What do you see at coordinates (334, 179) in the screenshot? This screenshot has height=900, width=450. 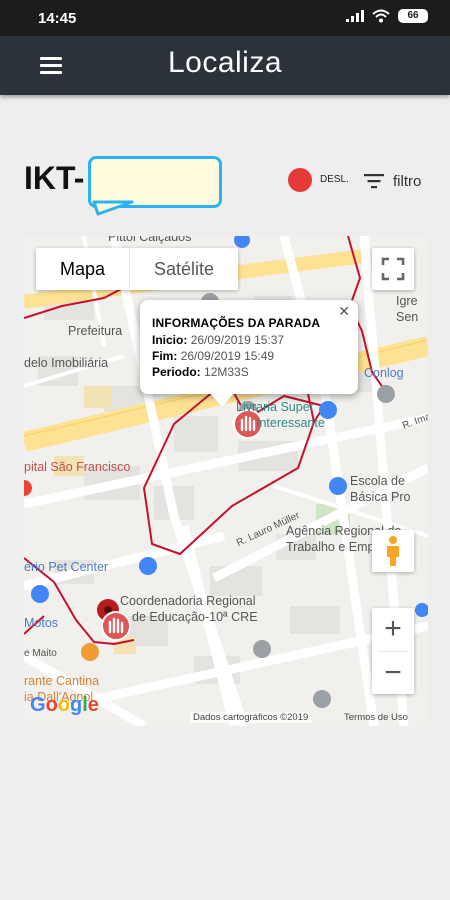 I see `status-label: DESL.` at bounding box center [334, 179].